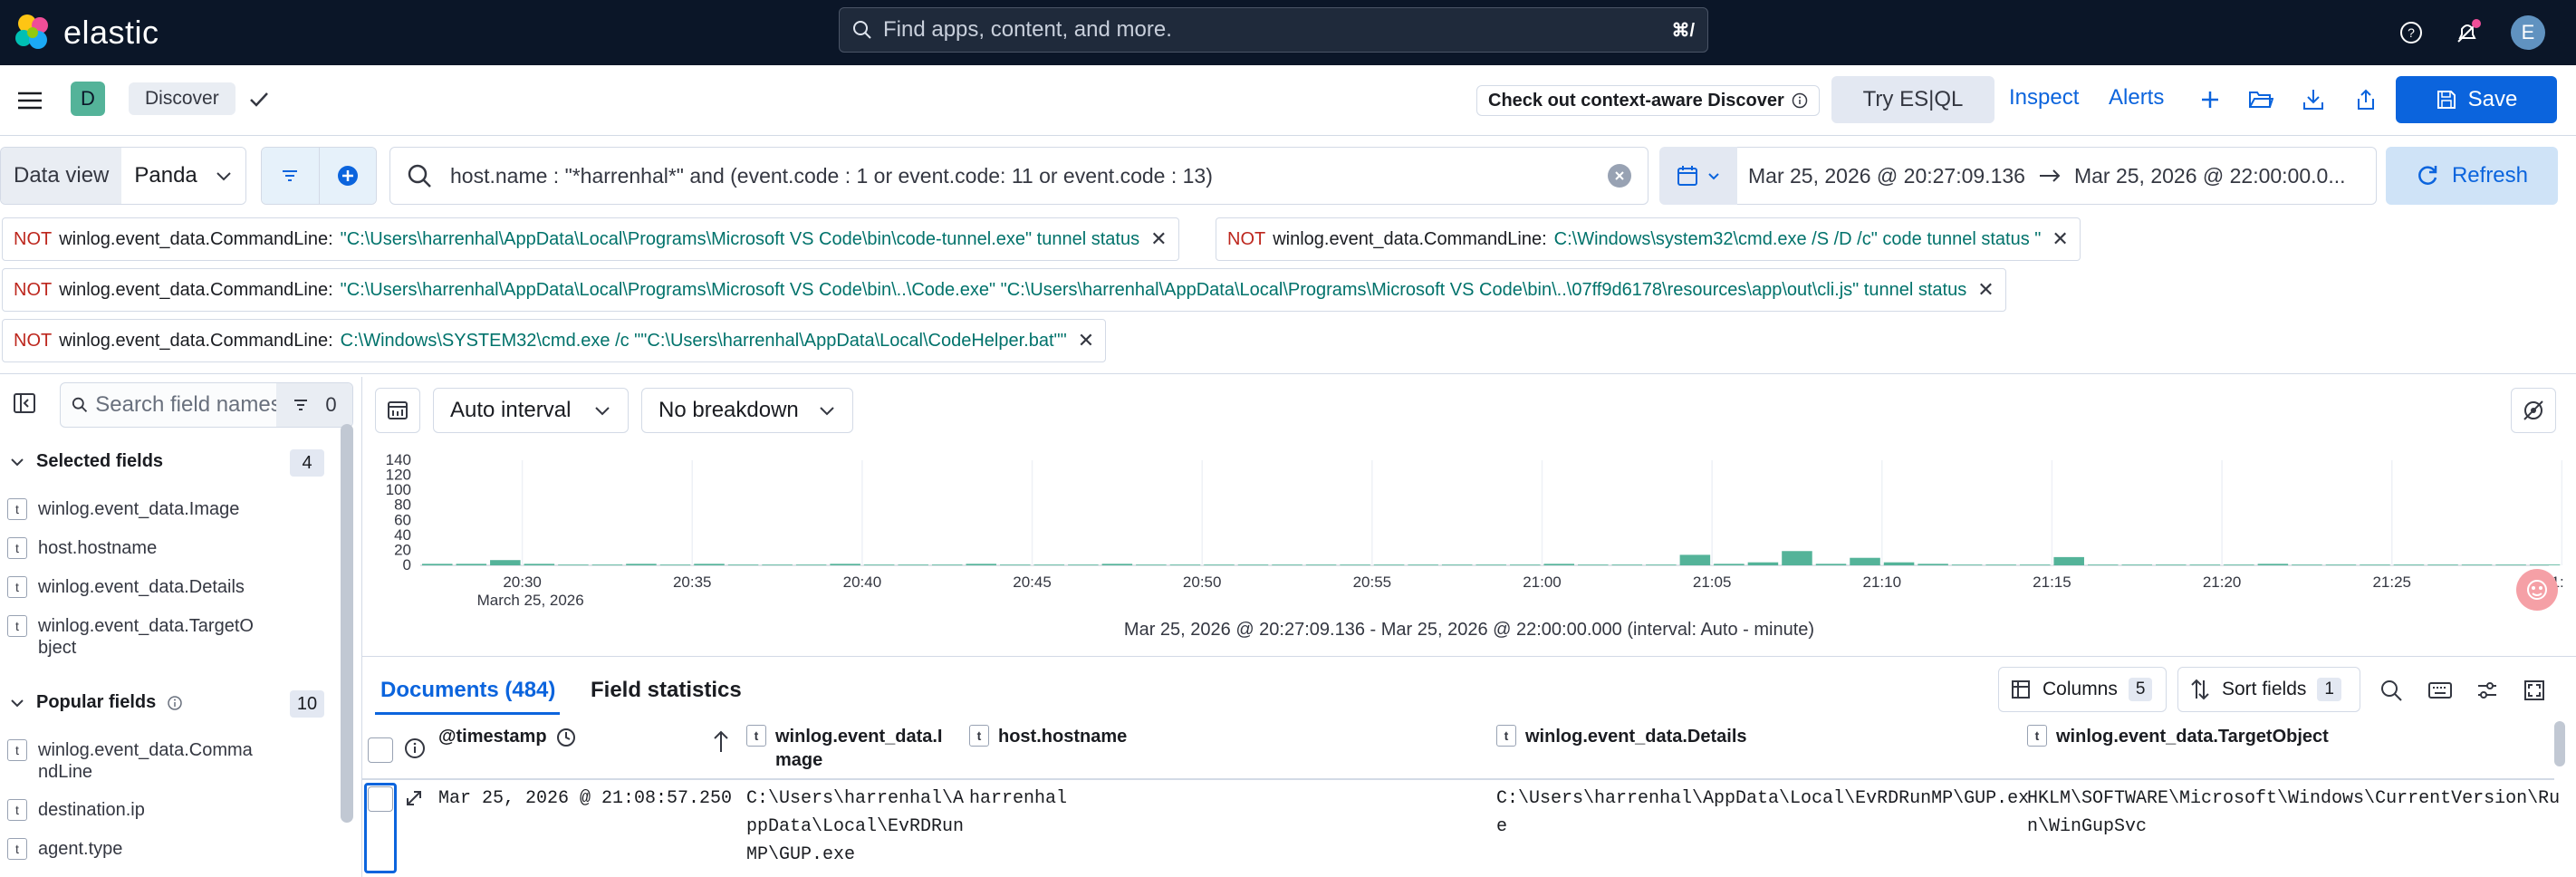  What do you see at coordinates (314, 405) in the screenshot?
I see `field-type-filter: 0` at bounding box center [314, 405].